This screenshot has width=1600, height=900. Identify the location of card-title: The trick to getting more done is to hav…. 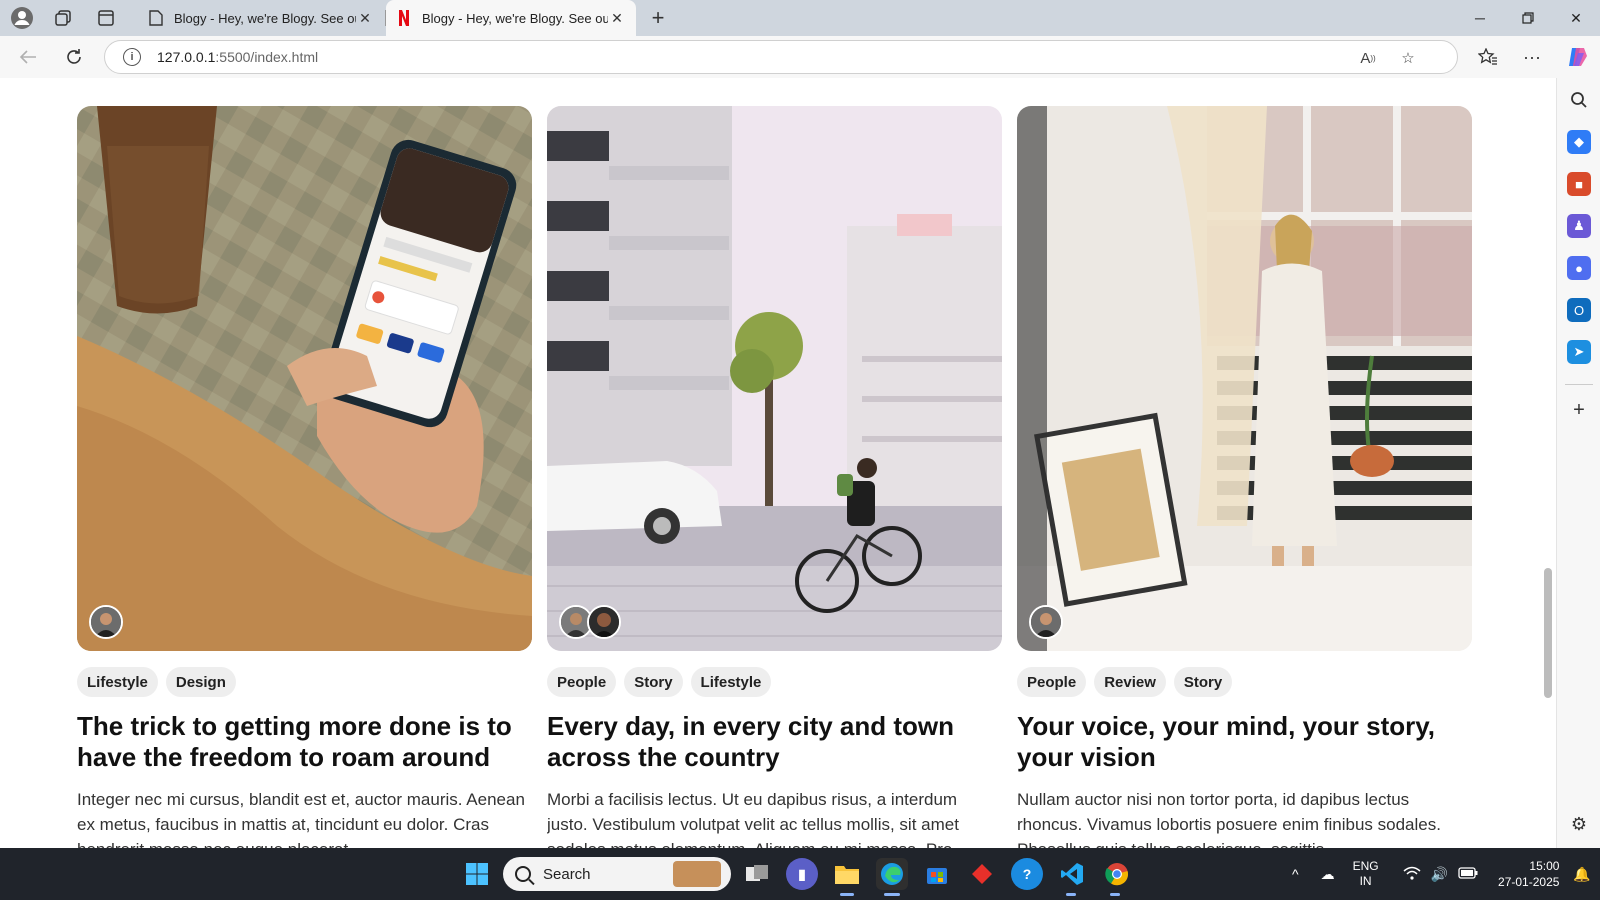
(304, 742).